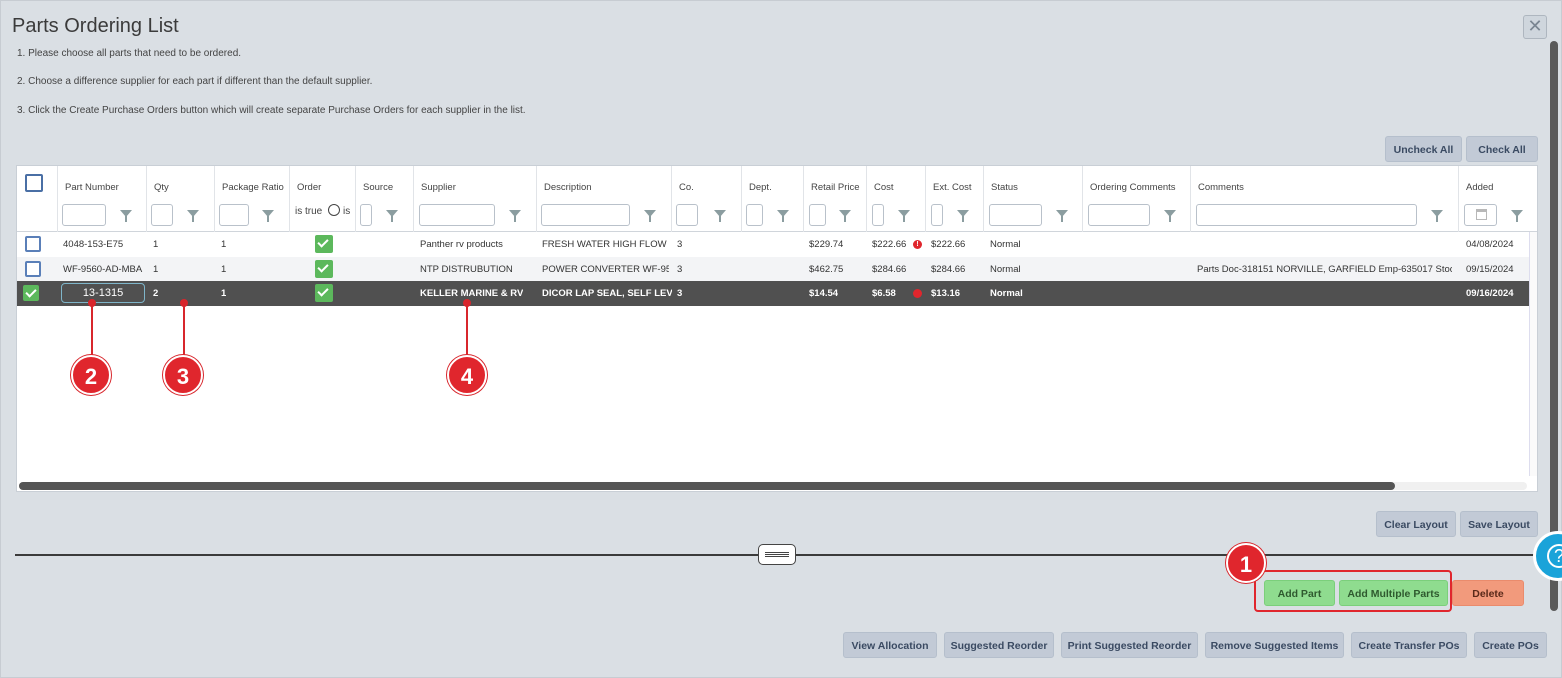 This screenshot has height=678, width=1562. I want to click on dept-filter-input, so click(754, 215).